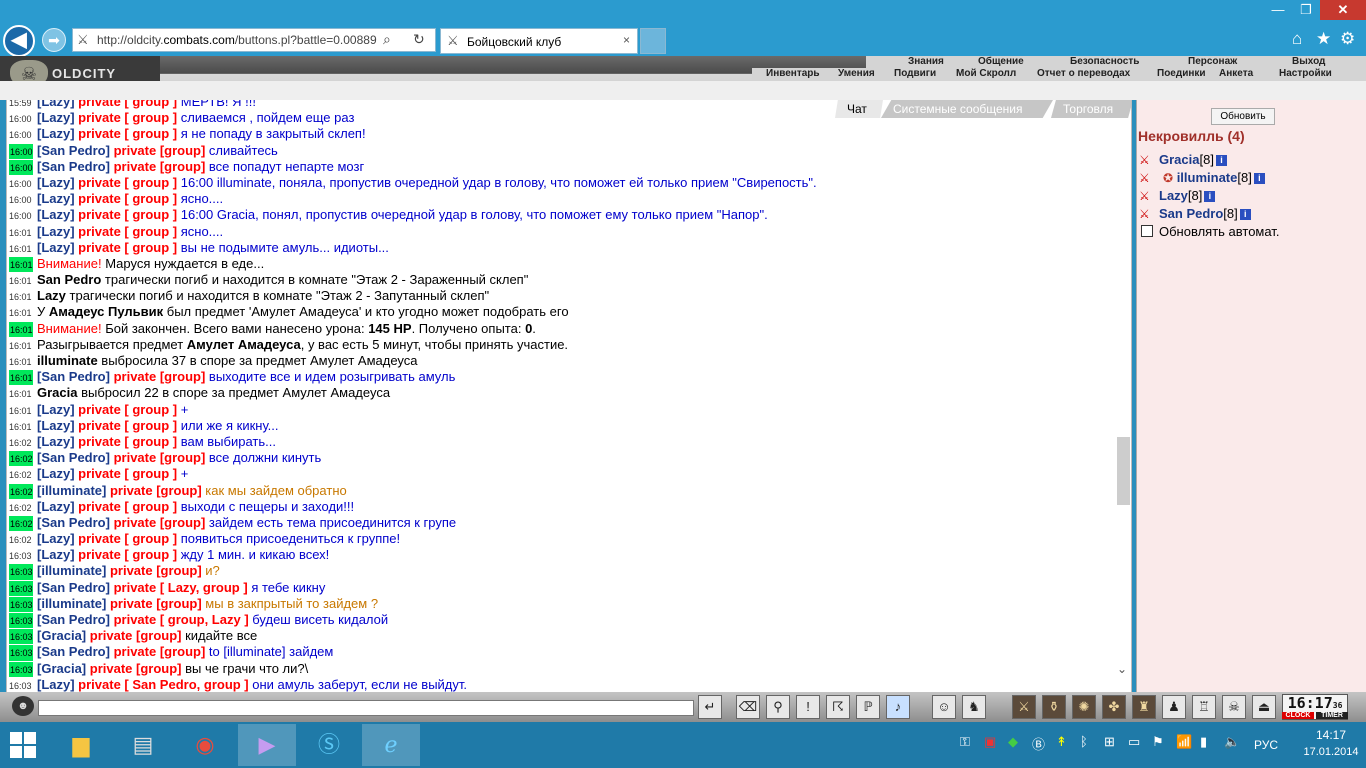 This screenshot has height=768, width=1366. Describe the element at coordinates (990, 742) in the screenshot. I see `acrobat-icon: ▣` at that location.